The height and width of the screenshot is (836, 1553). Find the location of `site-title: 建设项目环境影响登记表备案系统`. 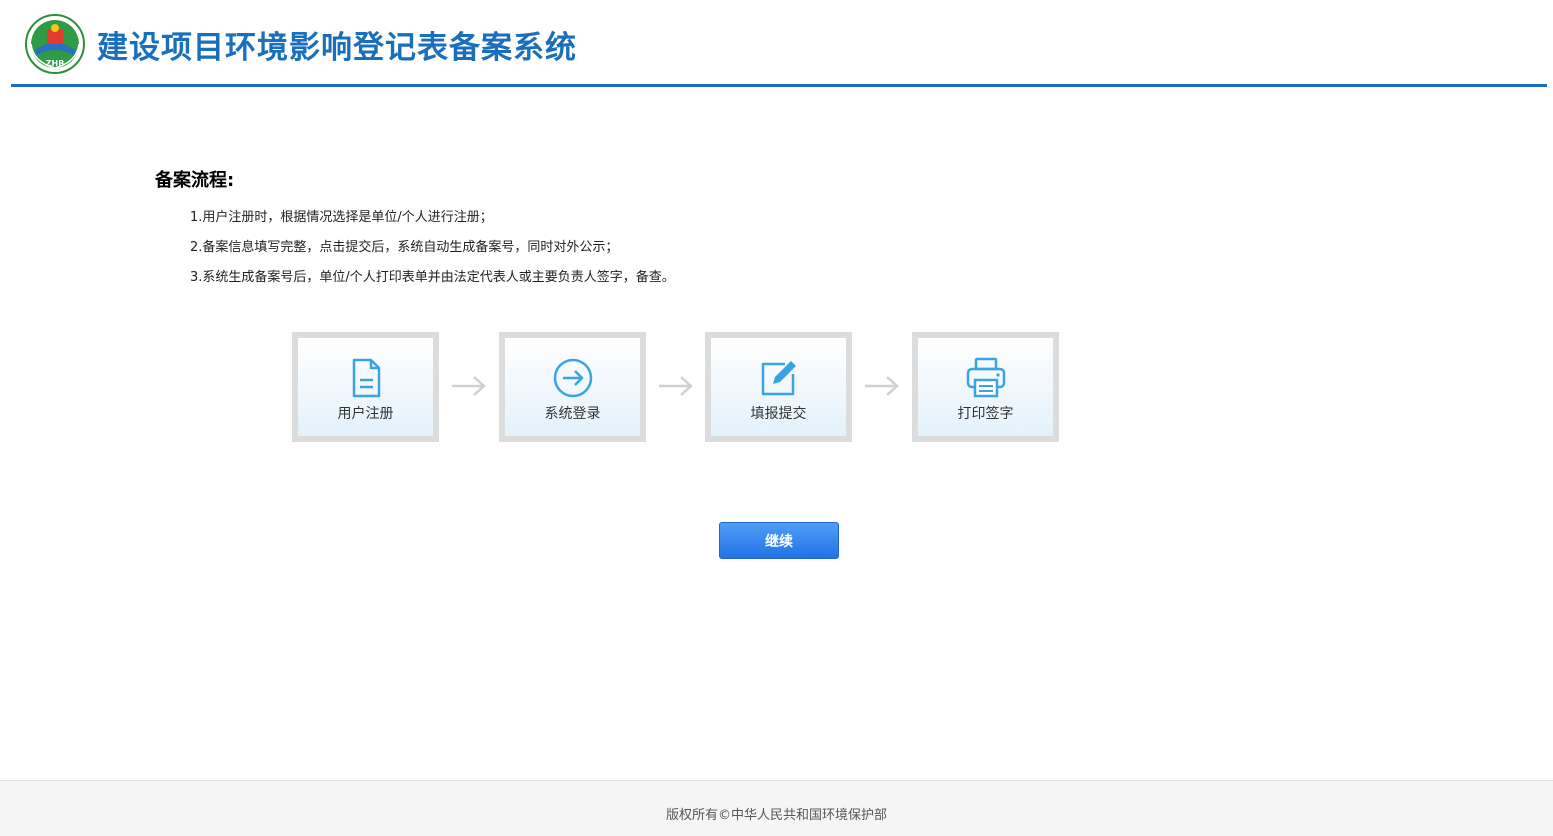

site-title: 建设项目环境影响登记表备案系统 is located at coordinates (337, 48).